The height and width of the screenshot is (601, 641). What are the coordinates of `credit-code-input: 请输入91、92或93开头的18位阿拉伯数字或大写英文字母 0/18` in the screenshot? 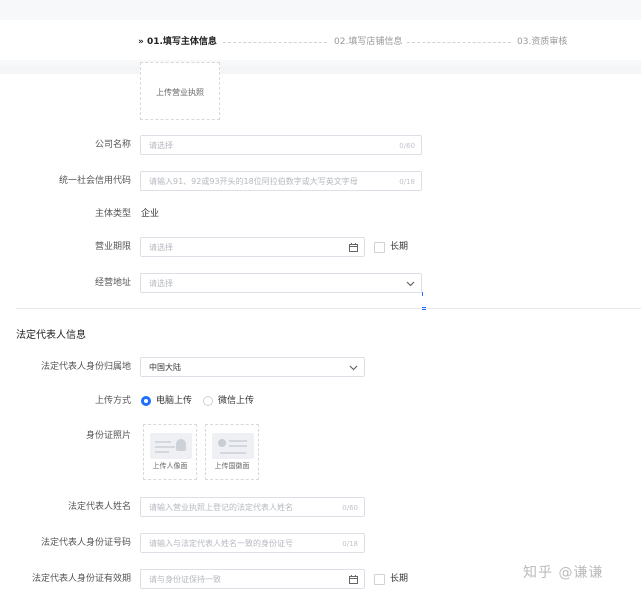 It's located at (281, 181).